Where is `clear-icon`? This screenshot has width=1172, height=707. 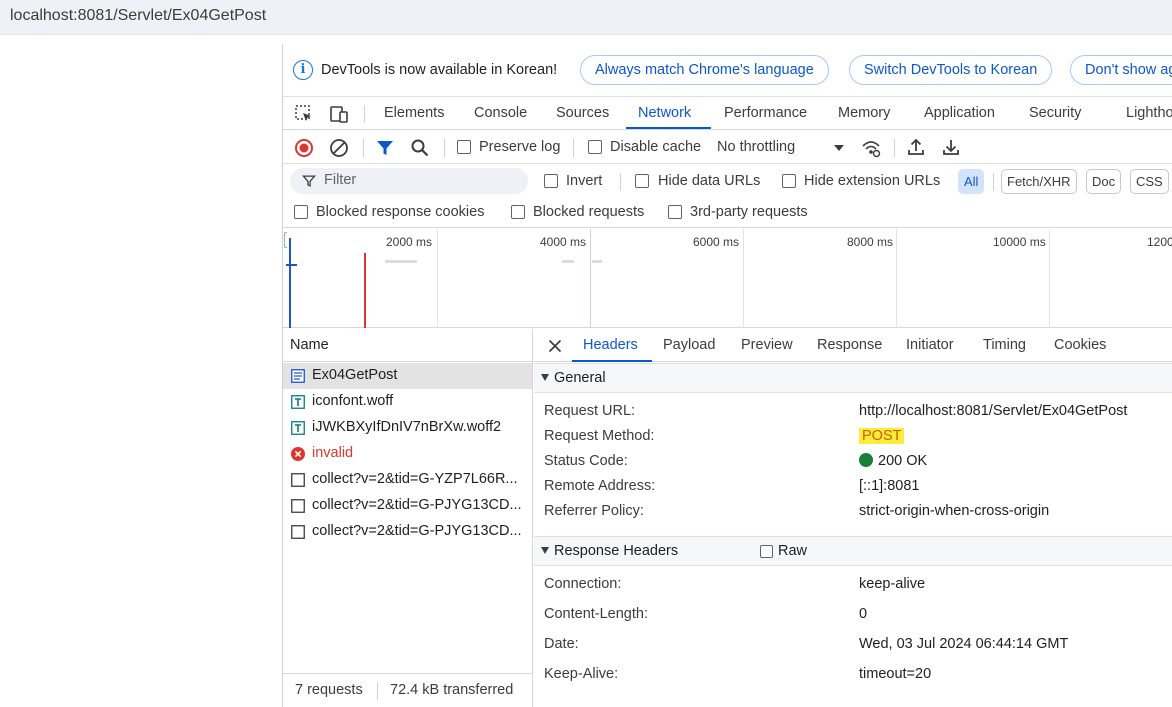 clear-icon is located at coordinates (339, 148).